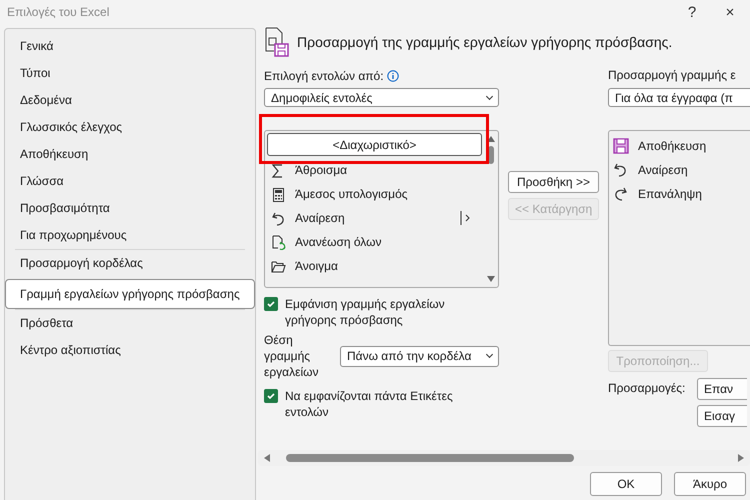  I want to click on list-item: Άμεσος υπολογισμός, so click(374, 194).